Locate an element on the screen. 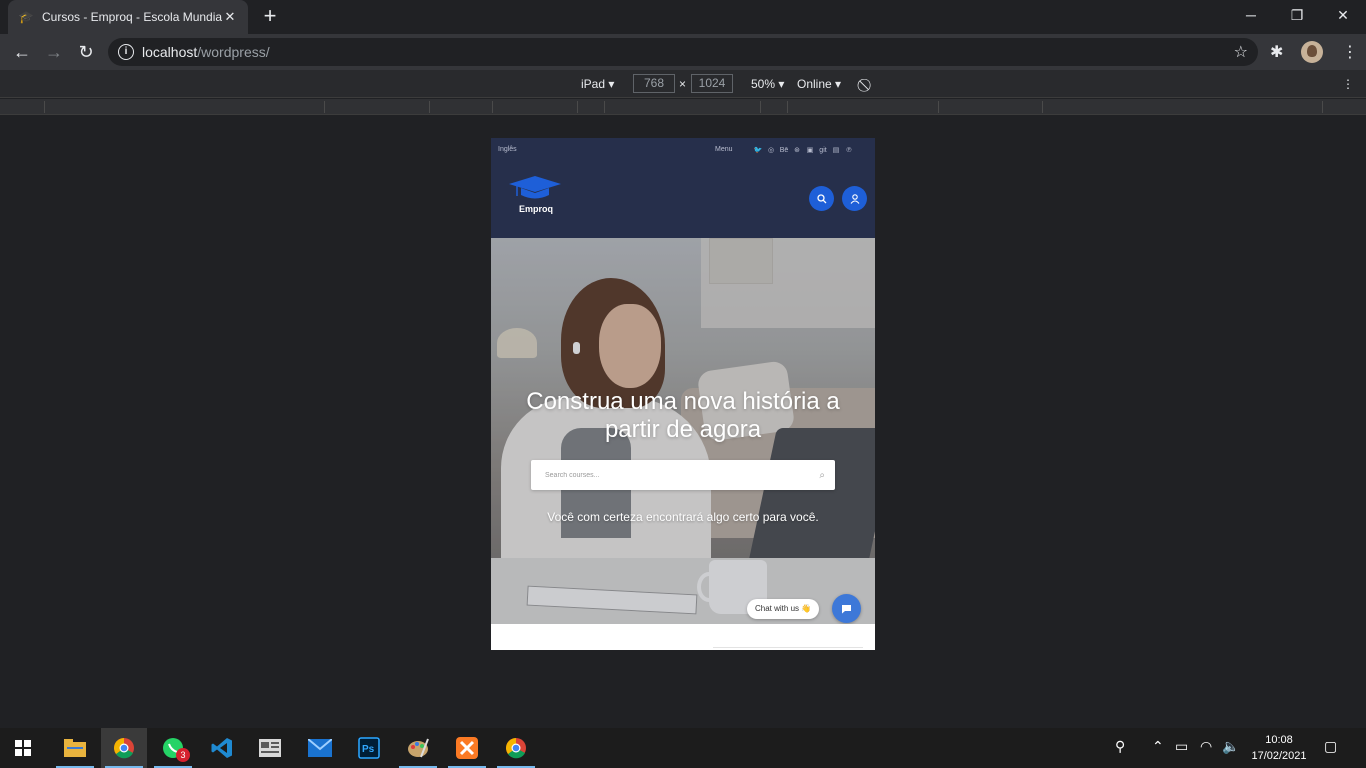 Image resolution: width=1366 pixels, height=768 pixels. tab-title: Cursos - Emproq - Escola Mundial is located at coordinates (132, 17).